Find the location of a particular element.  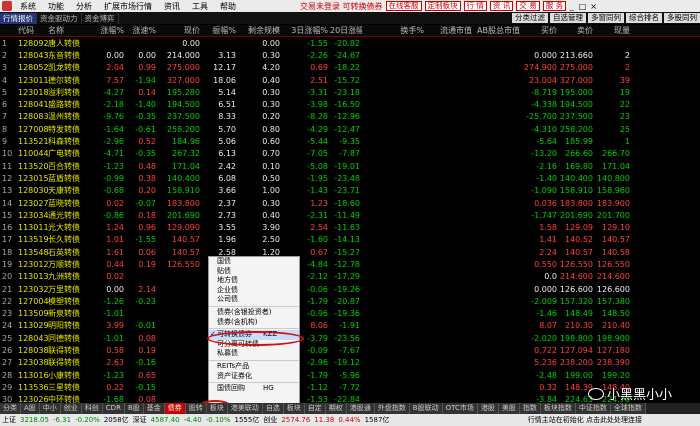

column-header: 买价 is located at coordinates (540, 30).